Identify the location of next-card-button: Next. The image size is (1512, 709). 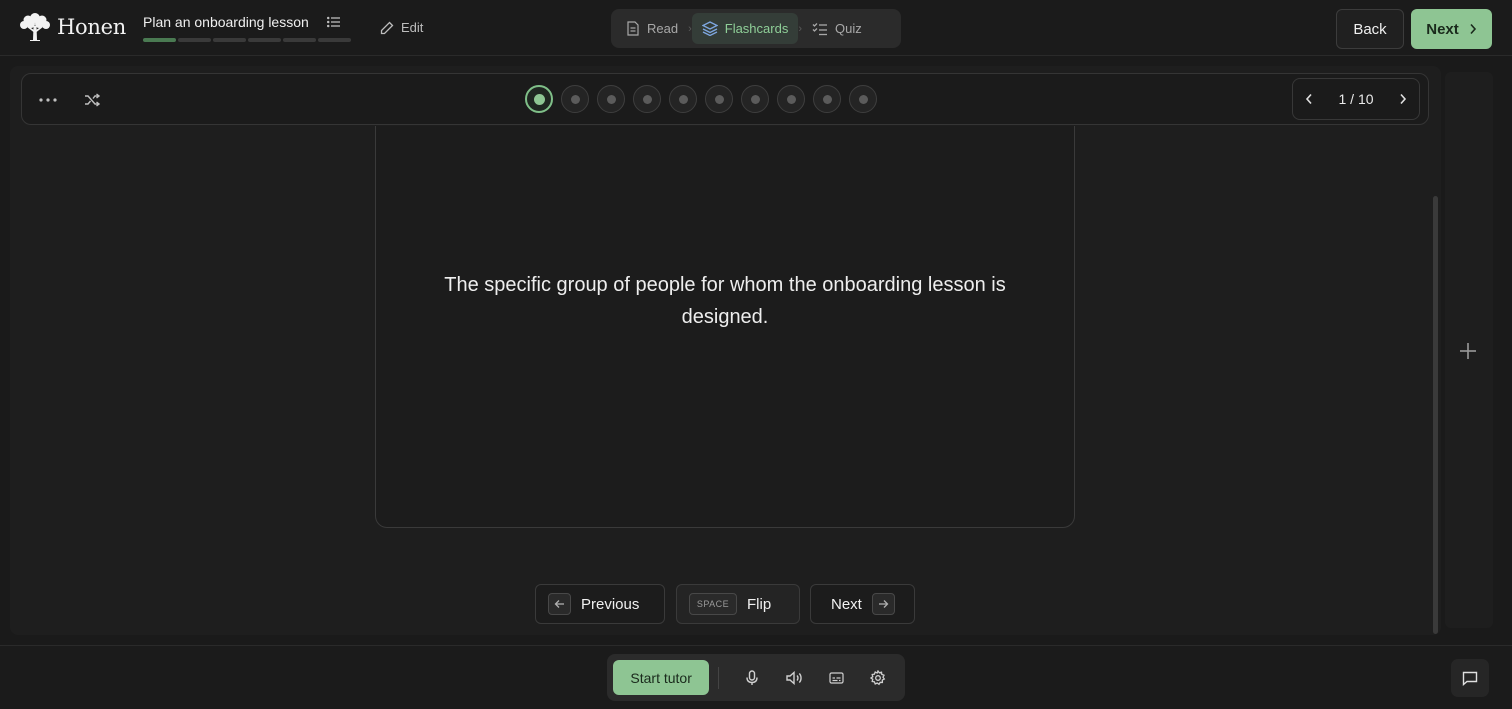
(862, 604).